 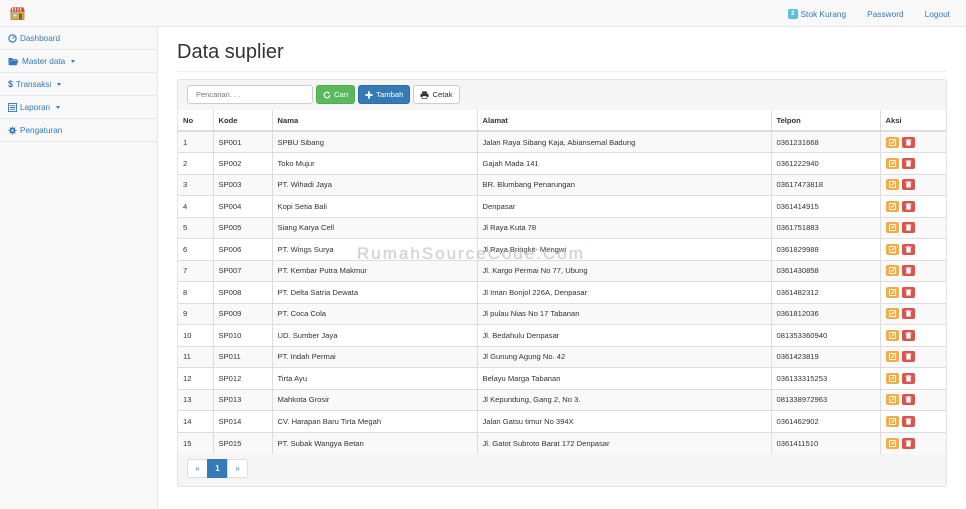 What do you see at coordinates (34, 84) in the screenshot?
I see `sidebar-item-label: Transaksi` at bounding box center [34, 84].